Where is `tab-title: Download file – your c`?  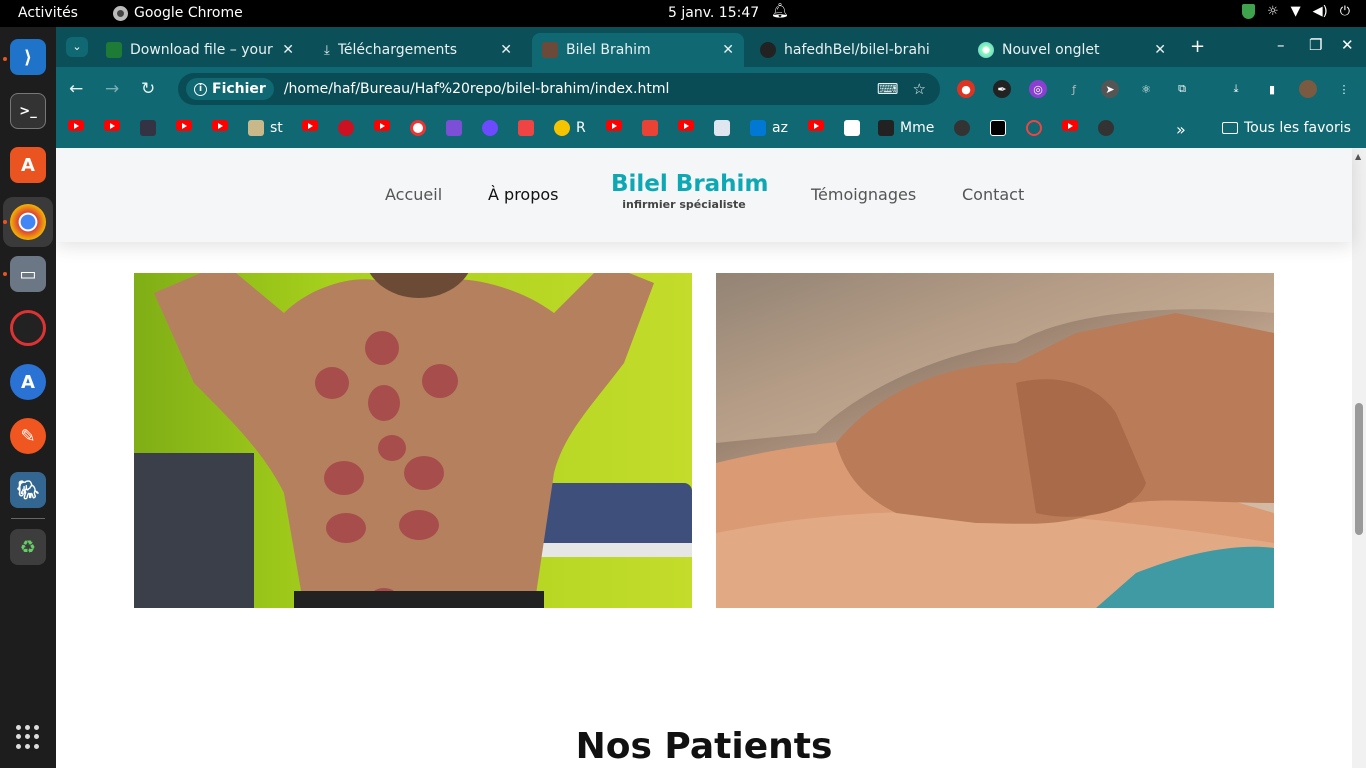 tab-title: Download file – your c is located at coordinates (202, 50).